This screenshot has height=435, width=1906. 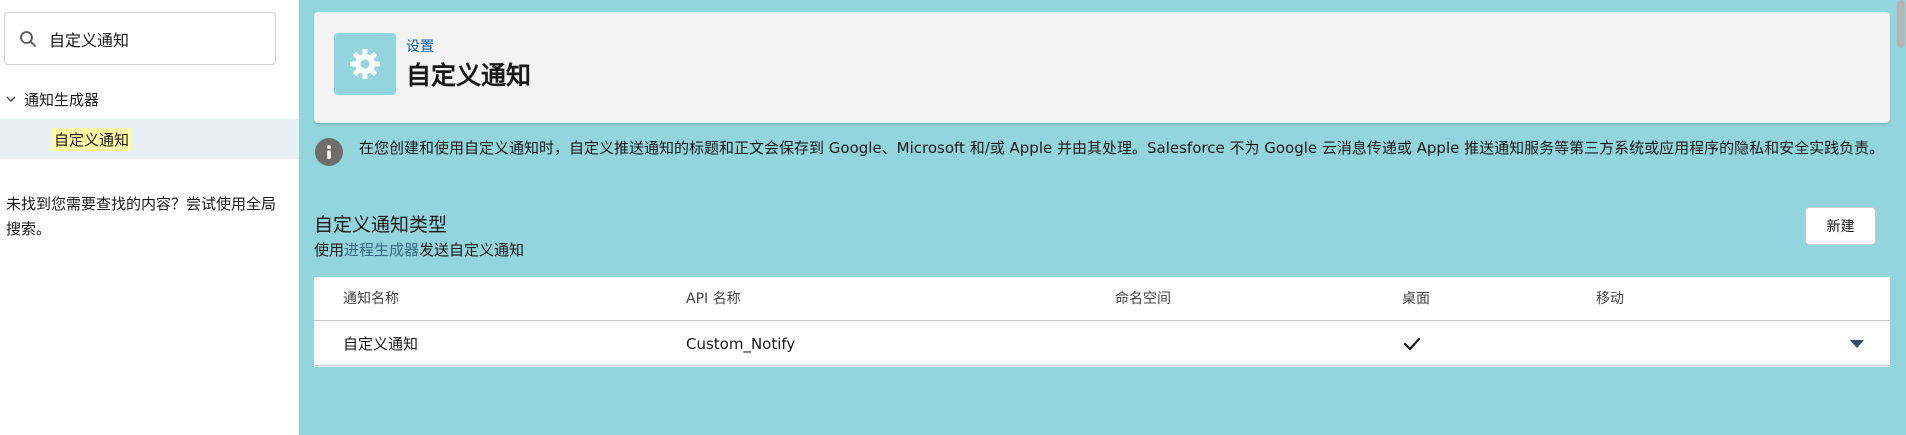 I want to click on column-header-namespace: 命名空间, so click(x=1143, y=299).